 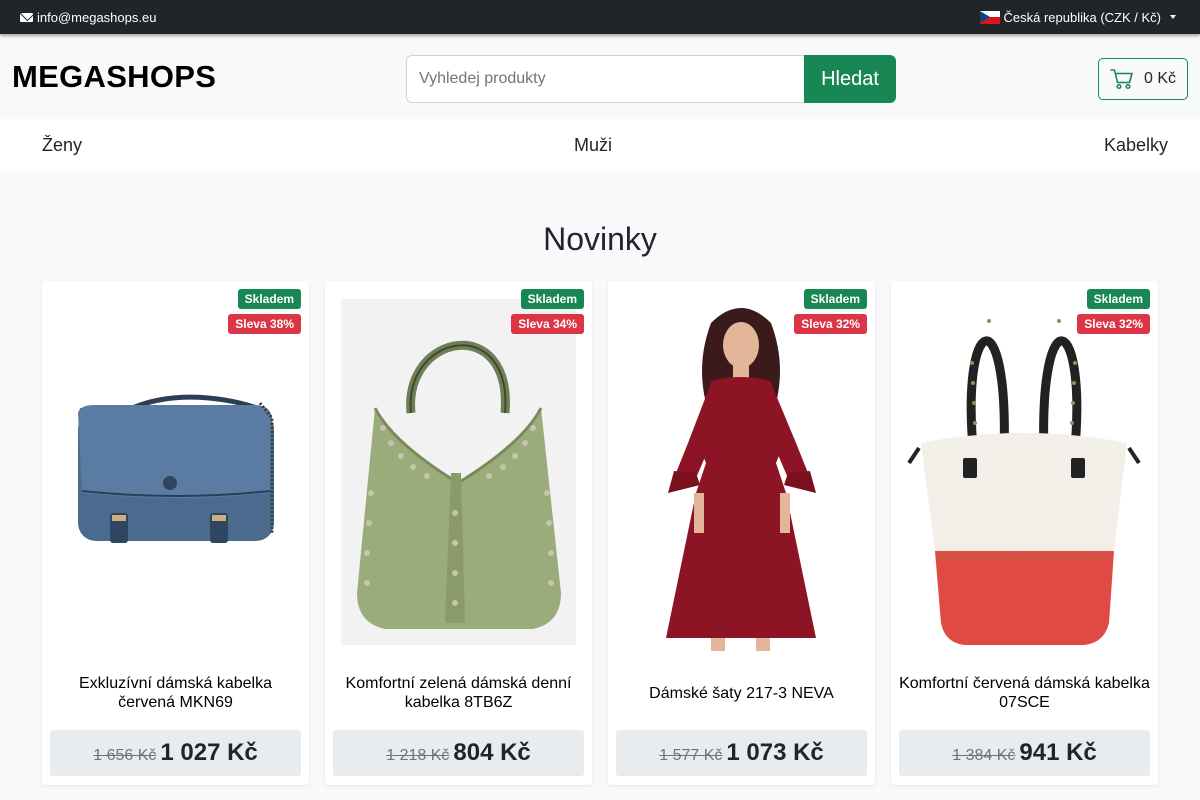 I want to click on white-red-tote-bag-image, so click(x=1024, y=482).